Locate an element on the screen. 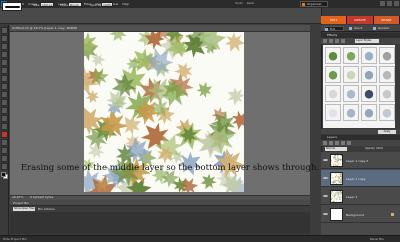 The width and height of the screenshot is (400, 242). undo-button: Undo is located at coordinates (239, 3).